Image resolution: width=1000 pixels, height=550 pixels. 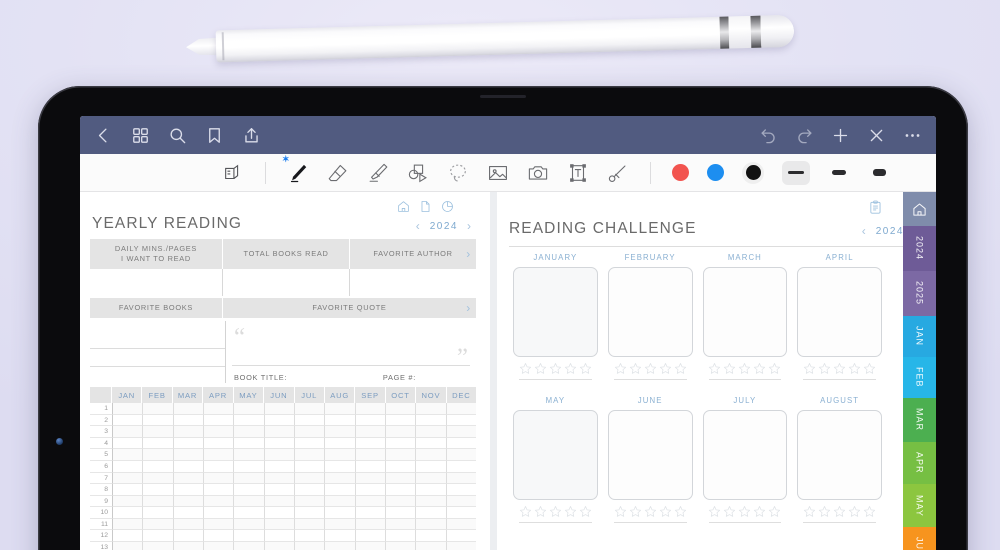 I want to click on tracker-month-dec: DEC, so click(x=461, y=395).